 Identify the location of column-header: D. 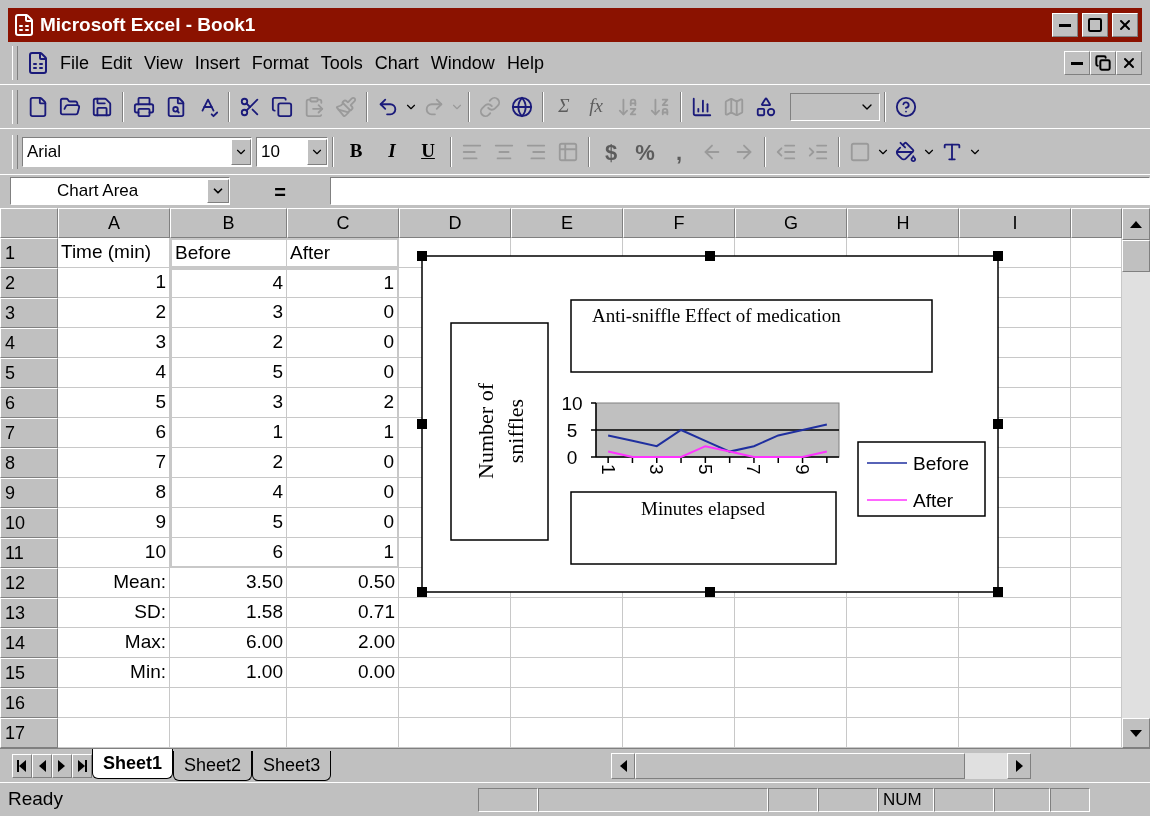
(455, 223).